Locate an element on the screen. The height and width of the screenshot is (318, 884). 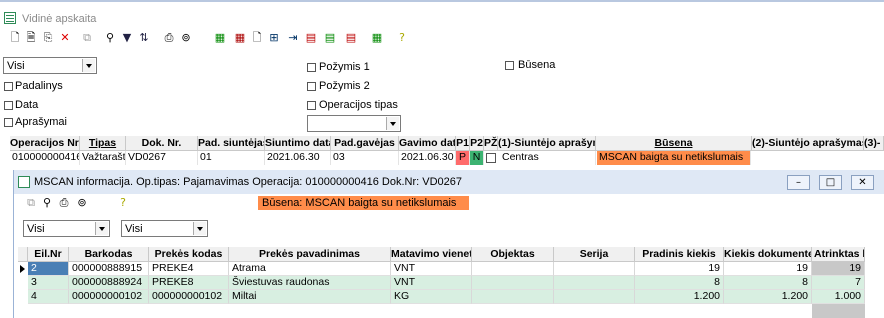
cell-dokumente: 19 is located at coordinates (768, 269).